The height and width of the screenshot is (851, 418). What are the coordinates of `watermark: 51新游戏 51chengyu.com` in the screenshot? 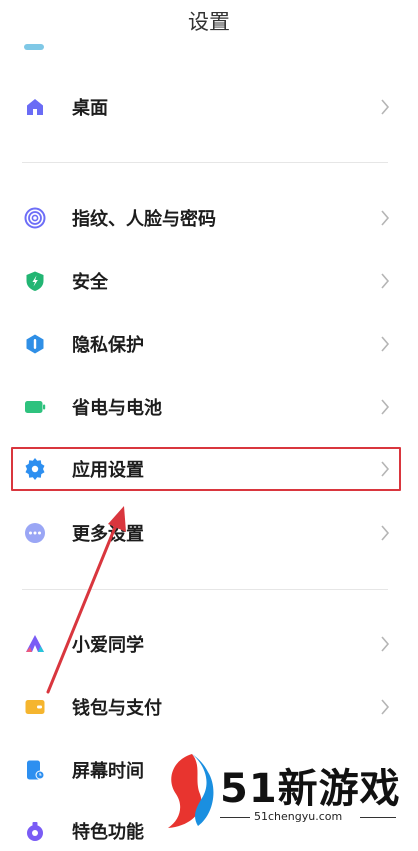 It's located at (282, 791).